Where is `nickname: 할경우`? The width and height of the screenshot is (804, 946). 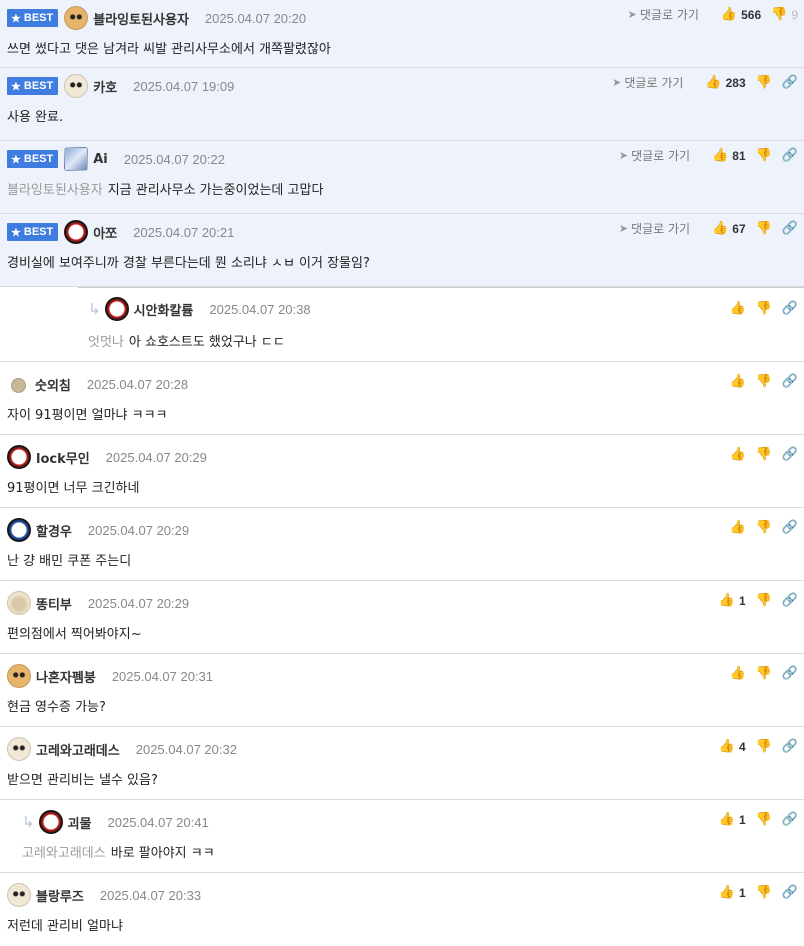 nickname: 할경우 is located at coordinates (54, 530).